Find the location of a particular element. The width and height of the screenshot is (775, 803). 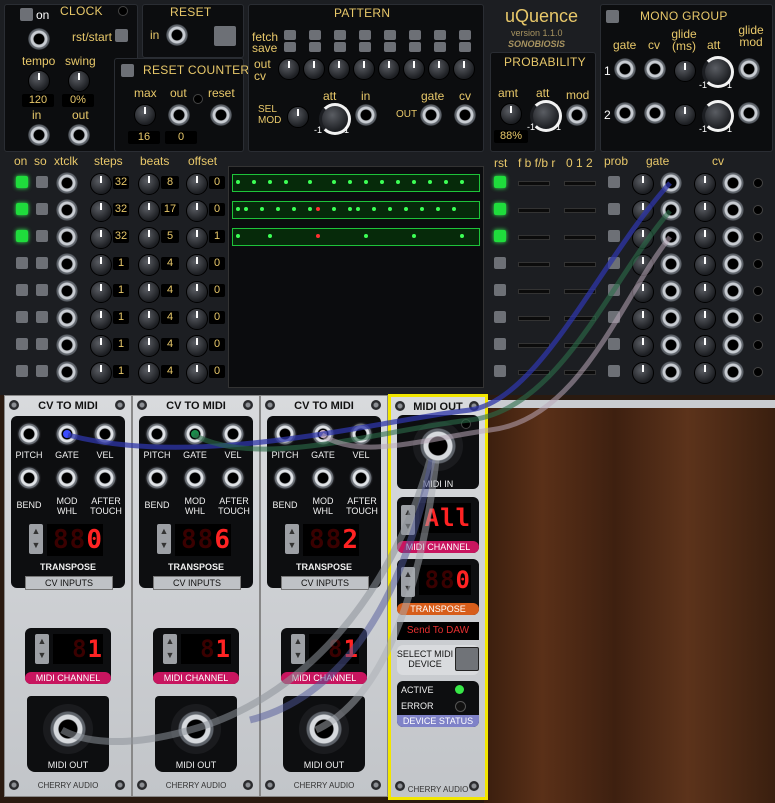

prob-amt-knob is located at coordinates (511, 114).